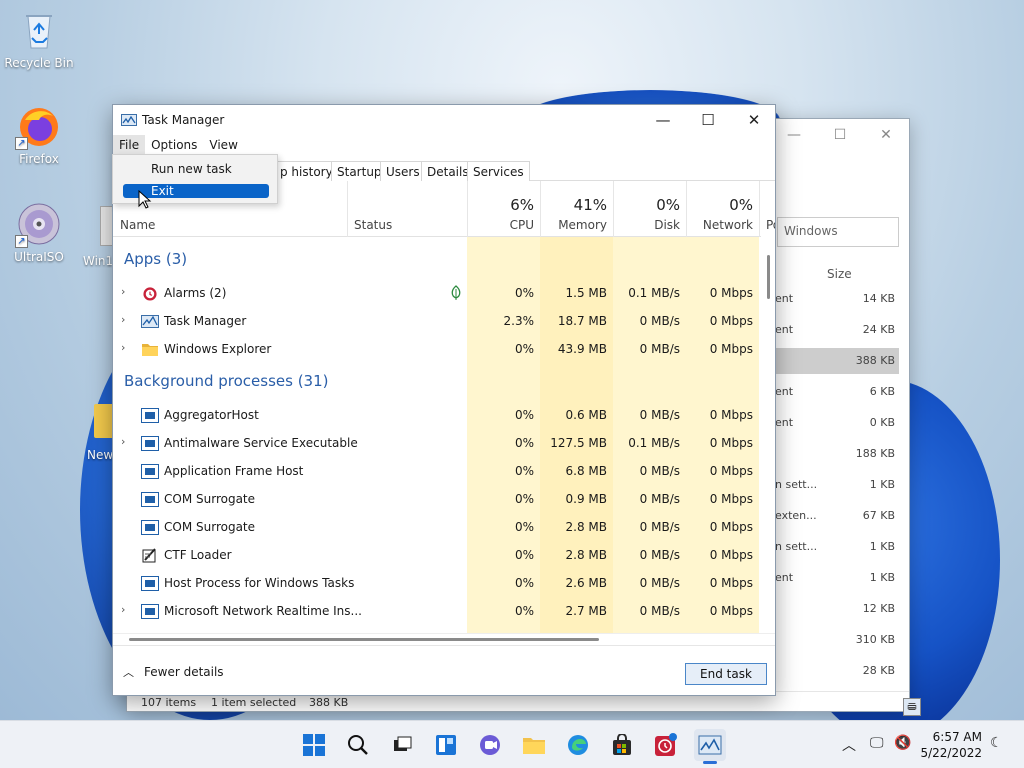 Image resolution: width=1024 pixels, height=768 pixels. I want to click on process-row: CTF Loader 0% 2.8 MB 0 MB/s 0 Mbps, so click(437, 555).